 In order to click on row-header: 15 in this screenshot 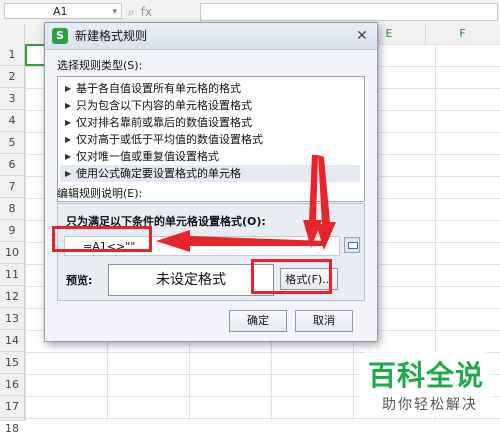, I will do `click(12, 363)`.